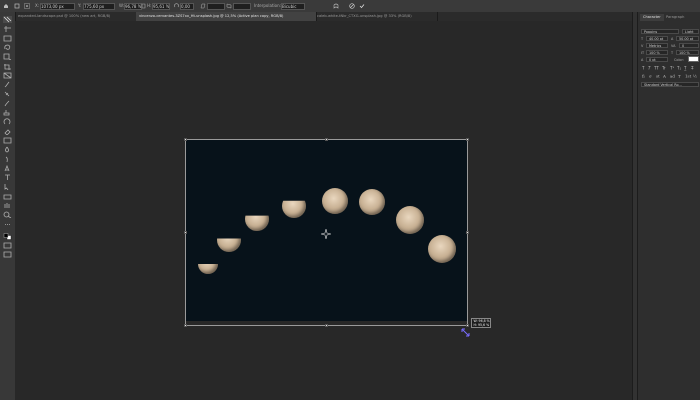 The image size is (700, 400). What do you see at coordinates (652, 17) in the screenshot?
I see `tab-character: Character` at bounding box center [652, 17].